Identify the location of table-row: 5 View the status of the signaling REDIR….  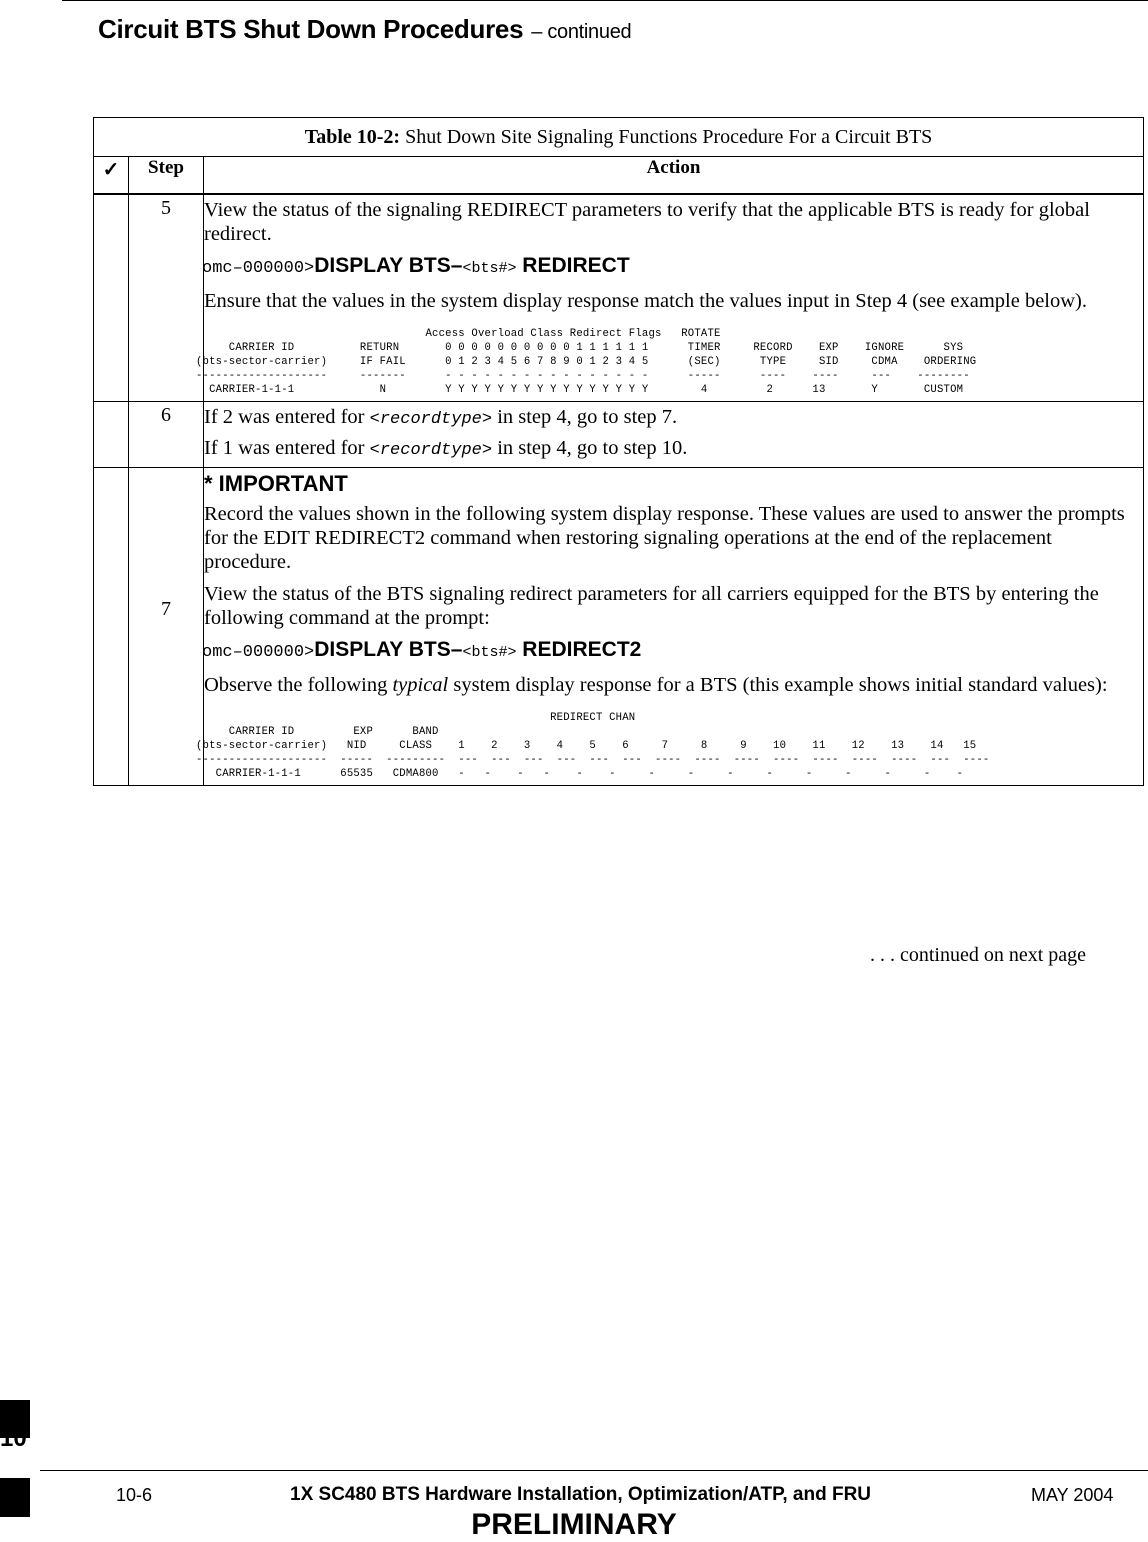
(618, 297).